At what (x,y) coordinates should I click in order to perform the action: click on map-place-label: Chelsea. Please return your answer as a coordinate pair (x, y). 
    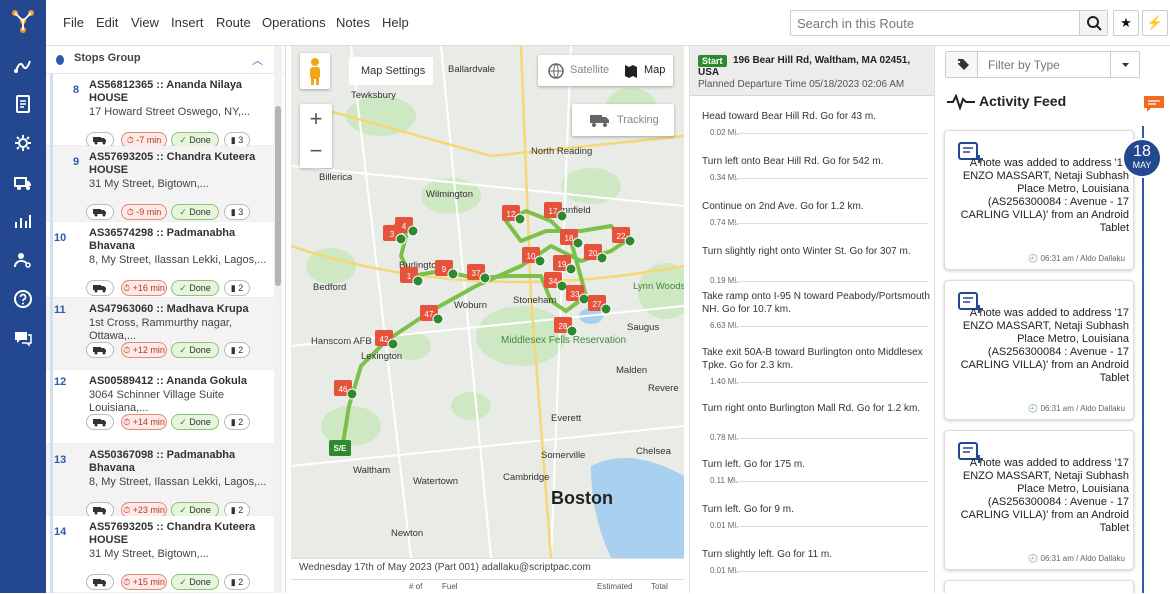
    Looking at the image, I should click on (654, 451).